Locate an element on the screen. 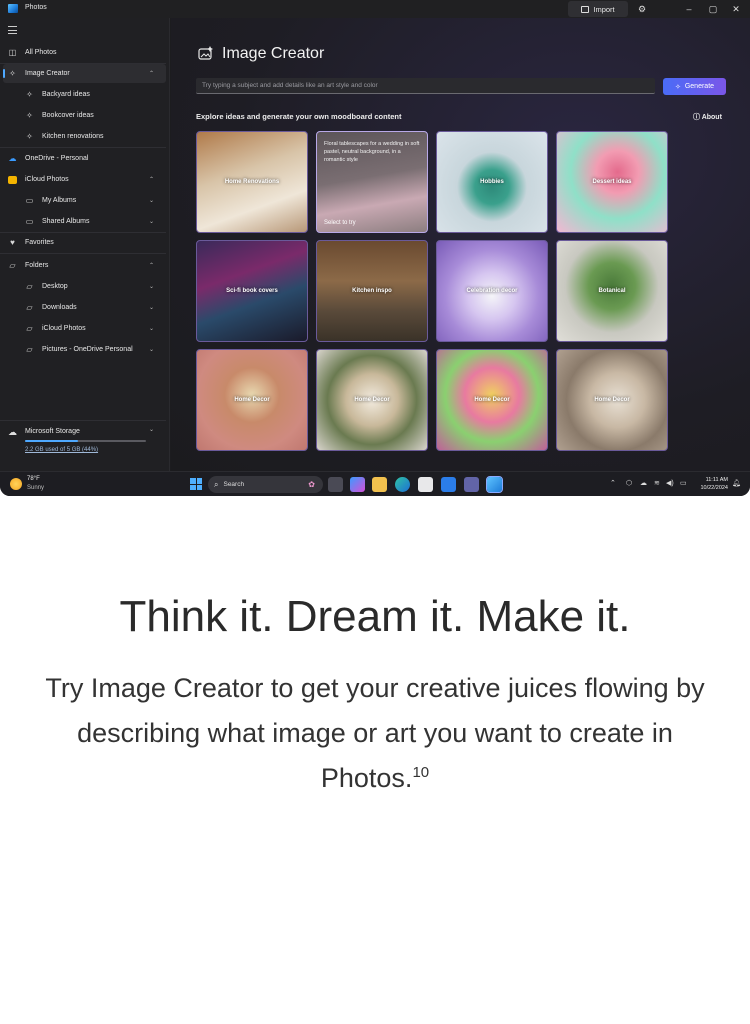 This screenshot has height=1024, width=750. file-explorer-icon is located at coordinates (379, 484).